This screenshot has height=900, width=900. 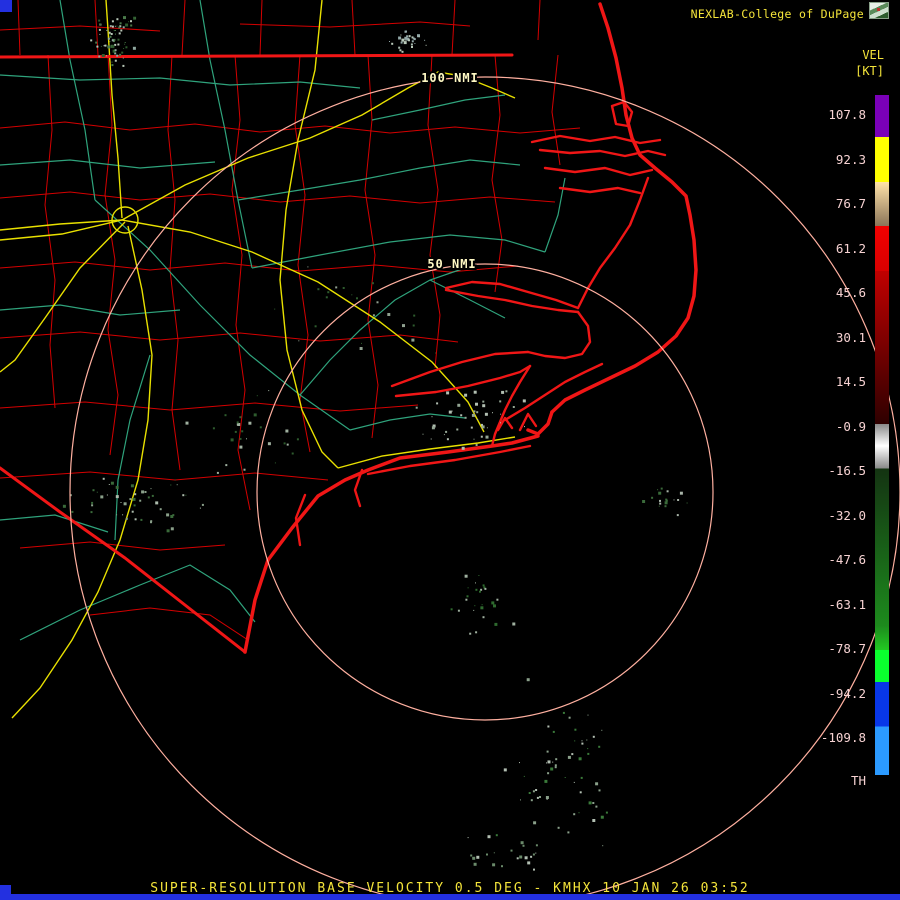 What do you see at coordinates (850, 248) in the screenshot?
I see `colorbar-tick: 61.2` at bounding box center [850, 248].